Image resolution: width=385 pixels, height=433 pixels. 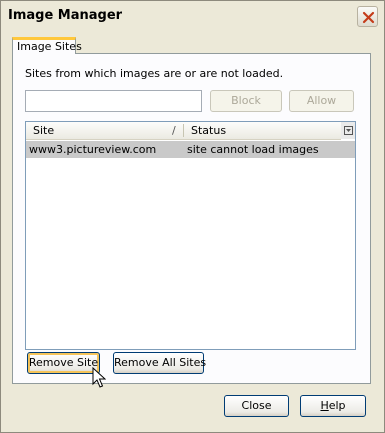 I want to click on remove-site-button: Remove Site, so click(x=63, y=363).